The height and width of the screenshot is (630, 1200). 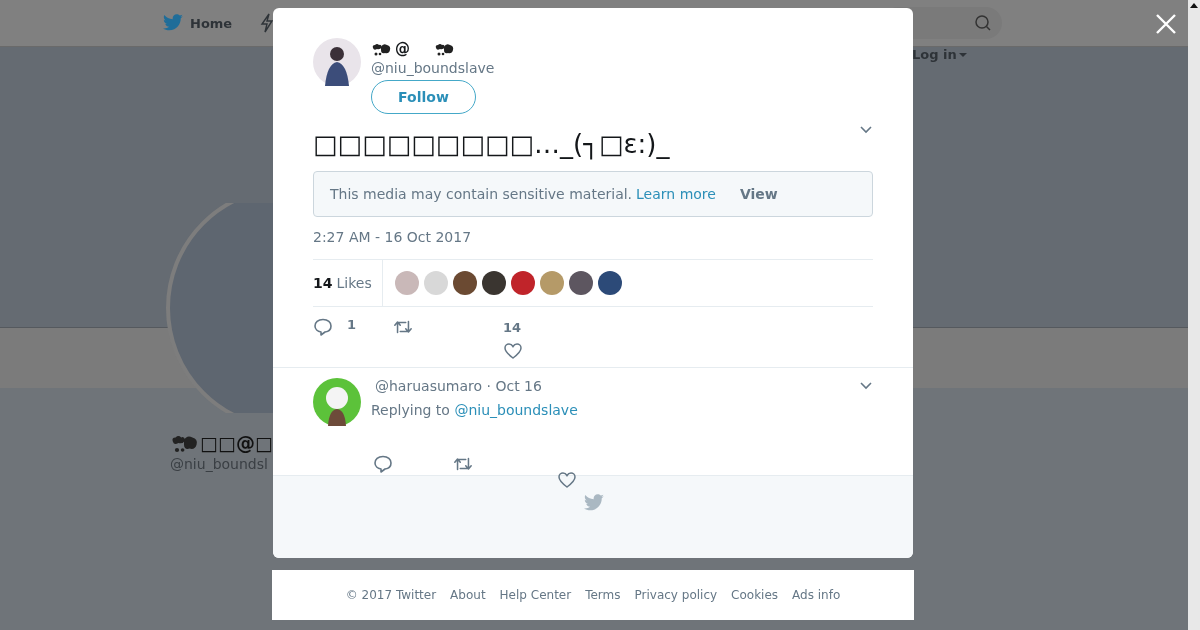 I want to click on replying-to-text: Replying to @niu_boundslave, so click(x=475, y=410).